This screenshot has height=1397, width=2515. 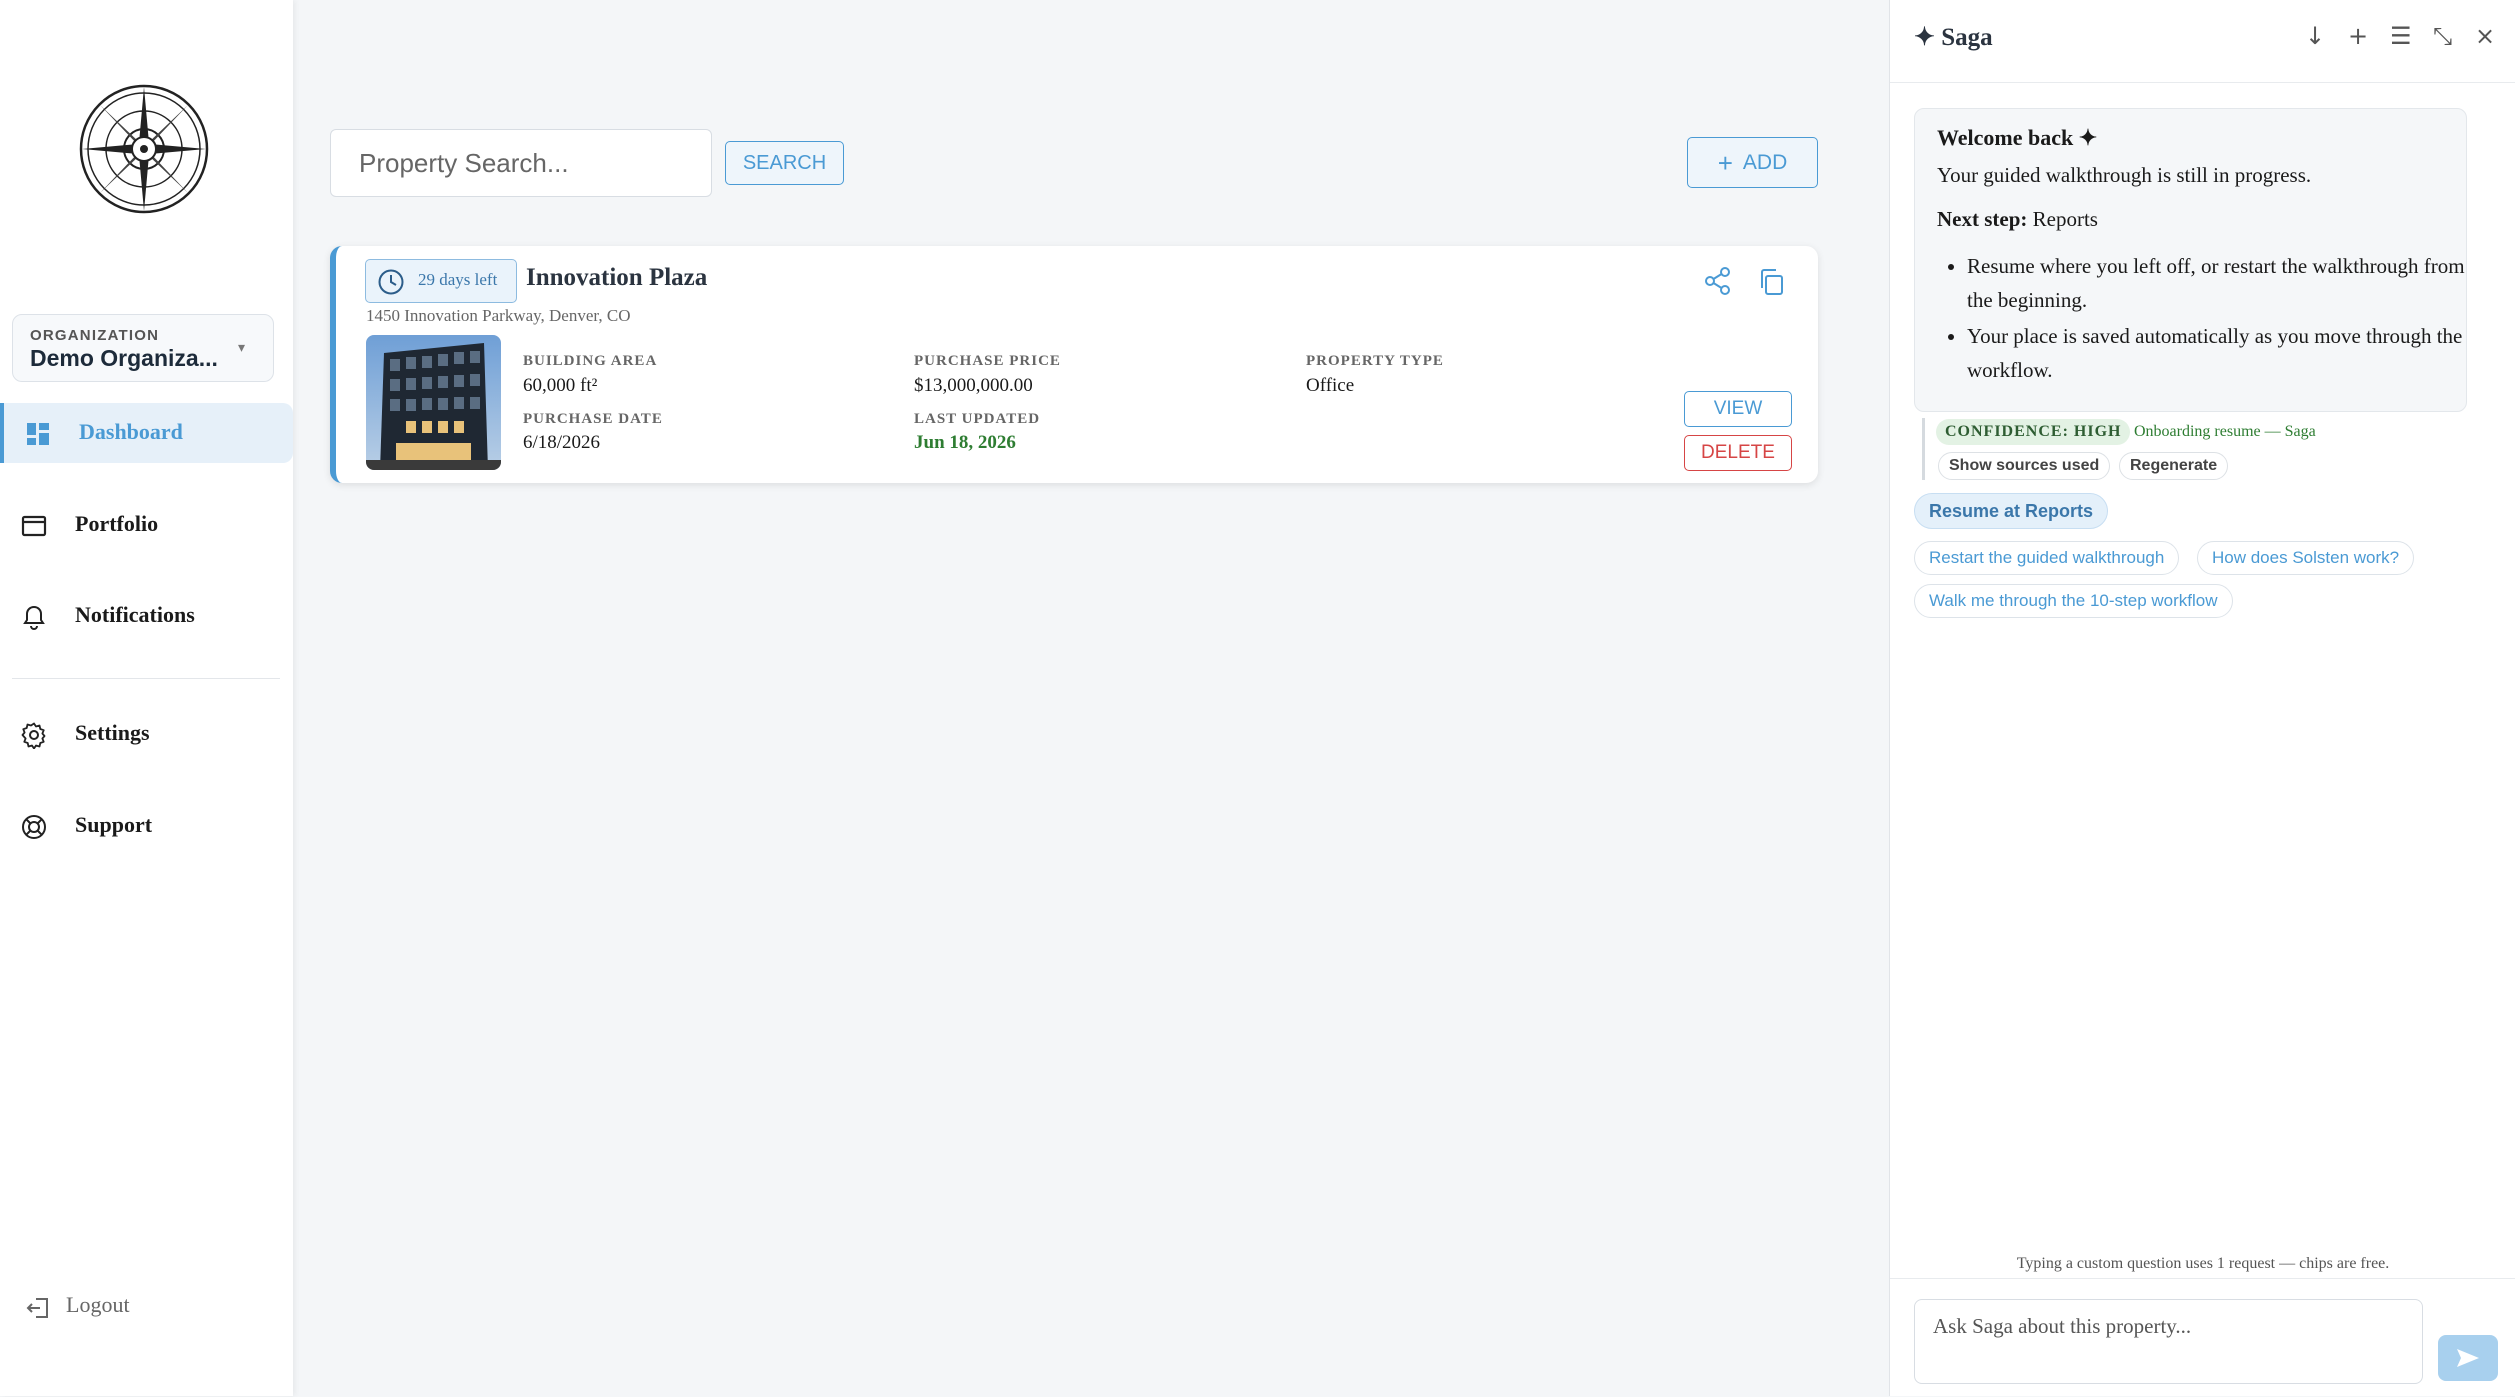 I want to click on add-property-button: + ADD, so click(x=1752, y=162).